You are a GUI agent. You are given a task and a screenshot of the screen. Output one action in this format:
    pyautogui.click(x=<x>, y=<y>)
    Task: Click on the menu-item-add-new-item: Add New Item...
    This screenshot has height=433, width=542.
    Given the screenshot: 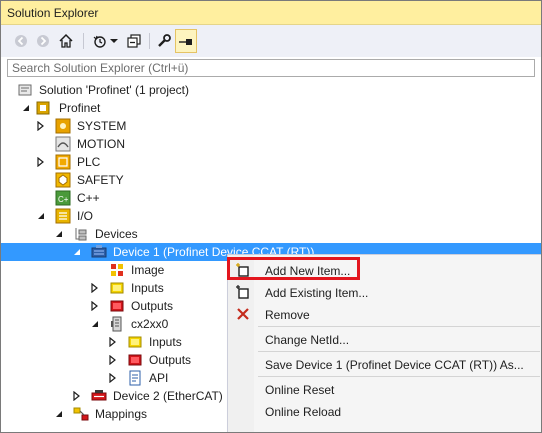 What is the action you would take?
    pyautogui.click(x=385, y=270)
    